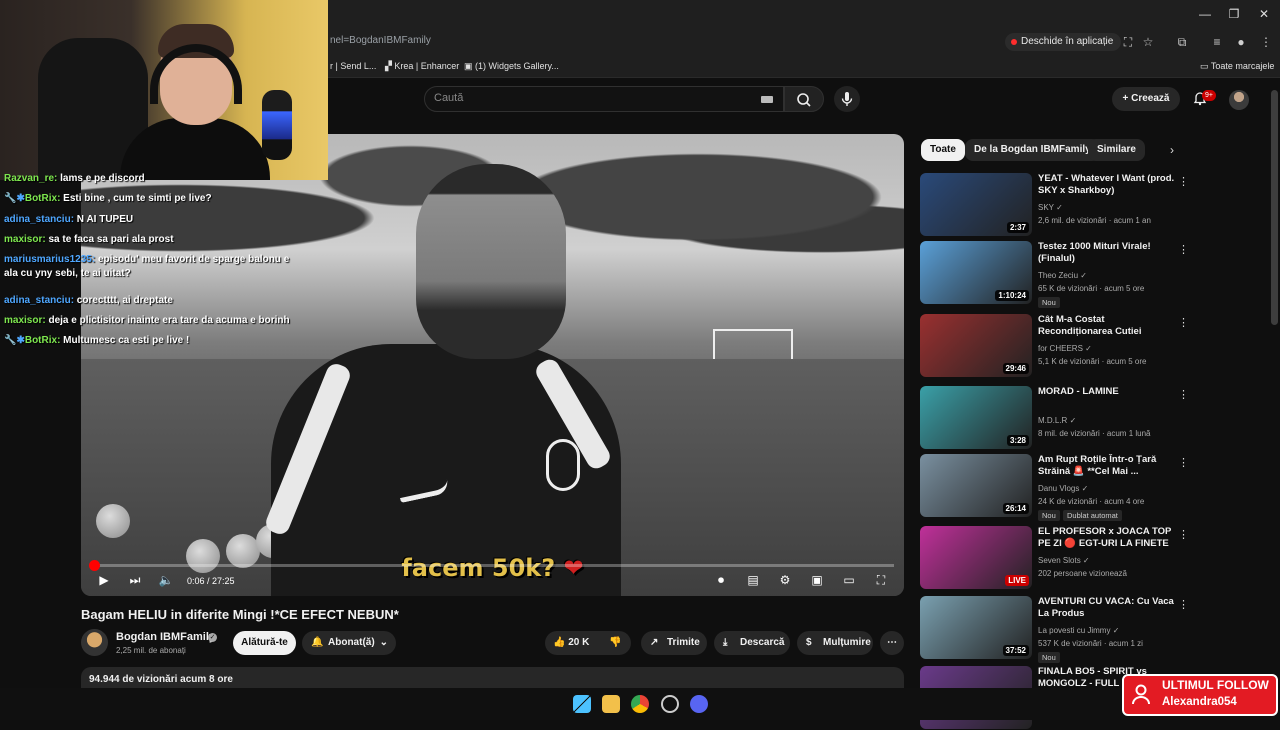  I want to click on account-avatar, so click(1239, 100).